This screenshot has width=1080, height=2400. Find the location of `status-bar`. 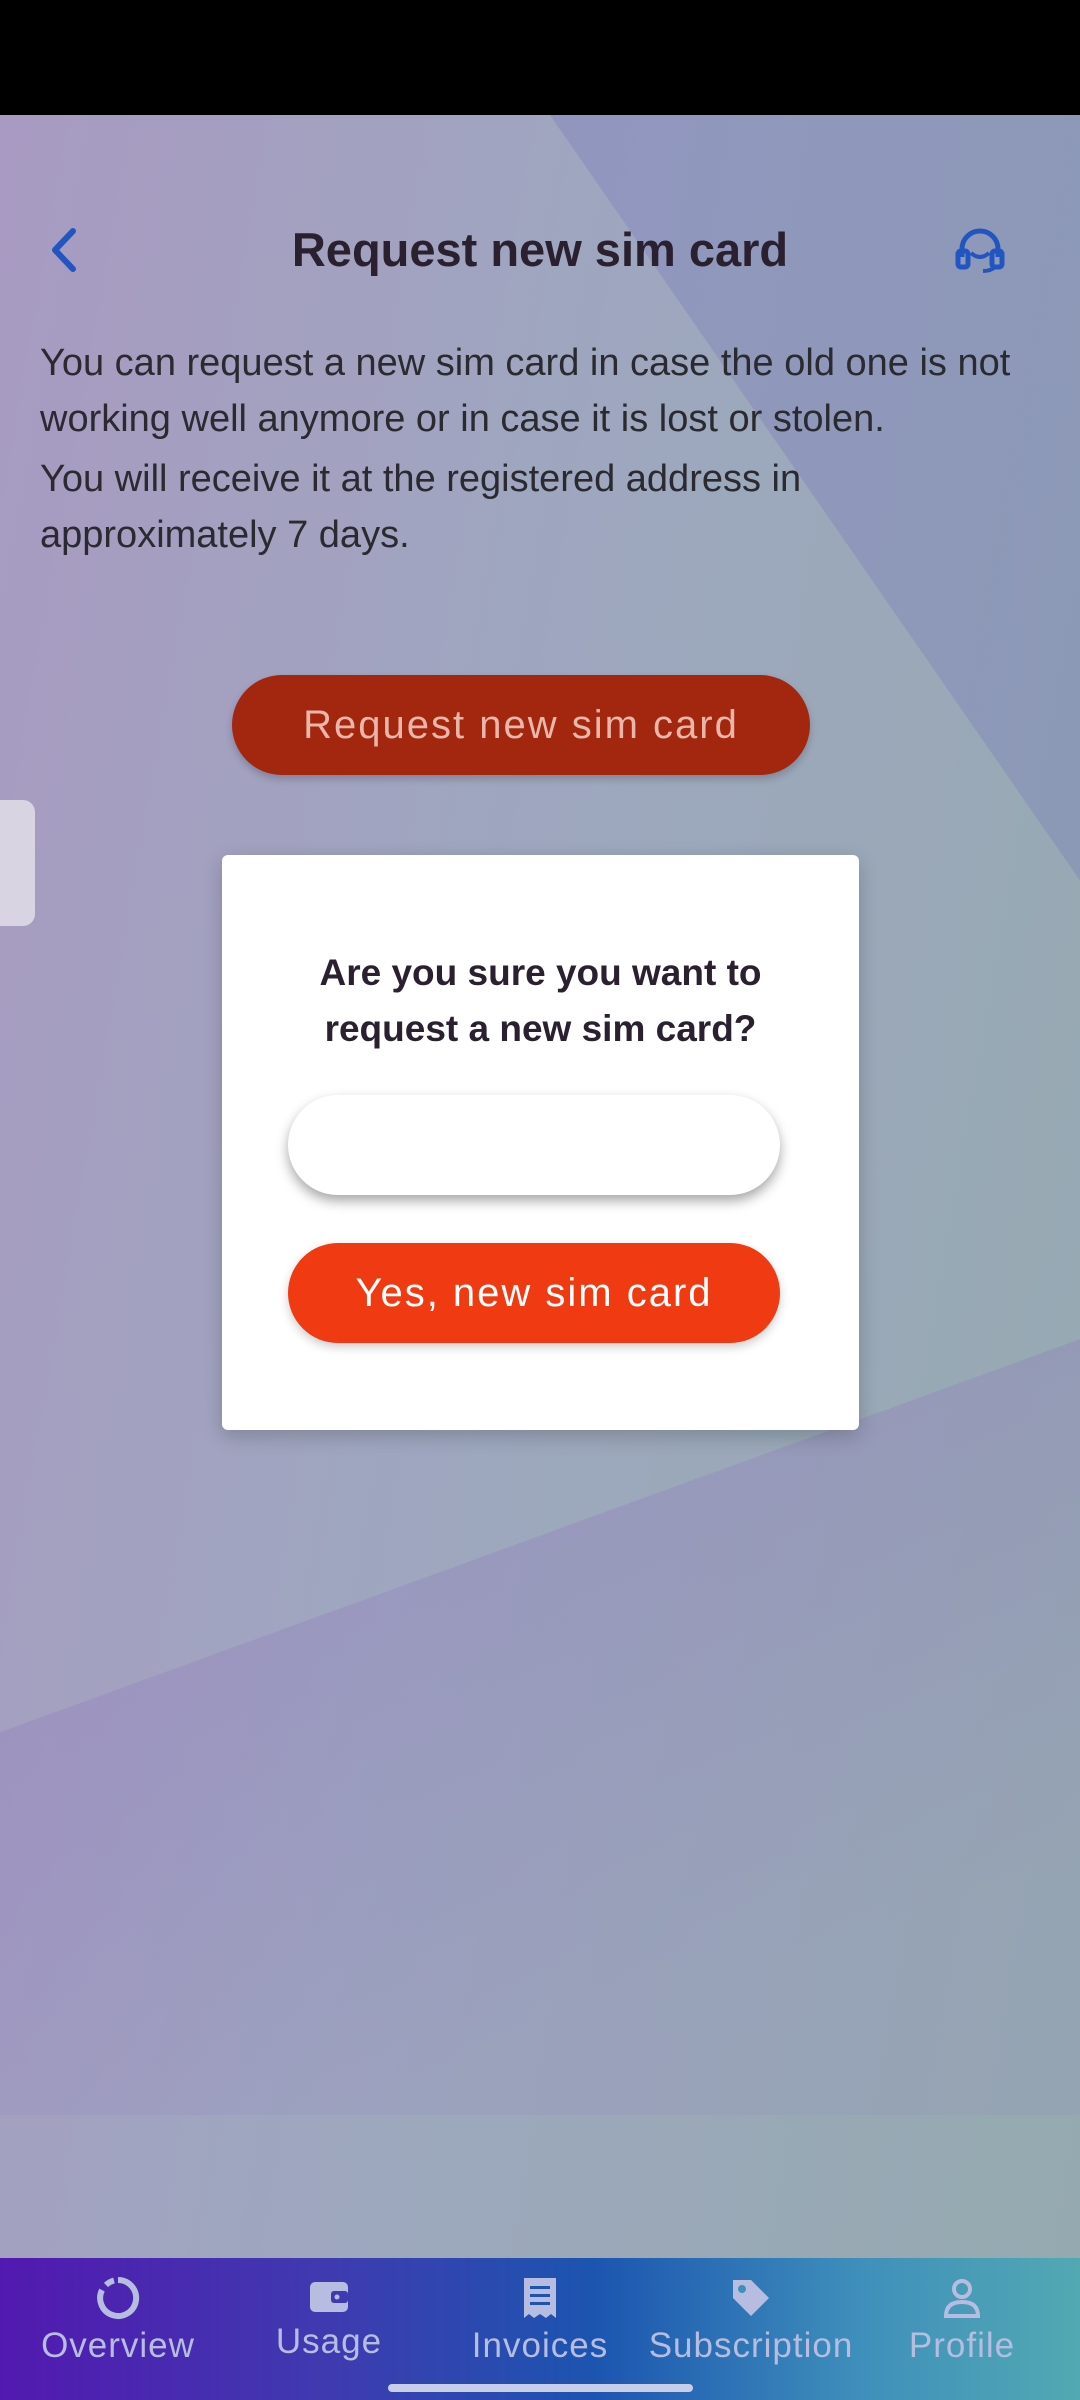

status-bar is located at coordinates (540, 57).